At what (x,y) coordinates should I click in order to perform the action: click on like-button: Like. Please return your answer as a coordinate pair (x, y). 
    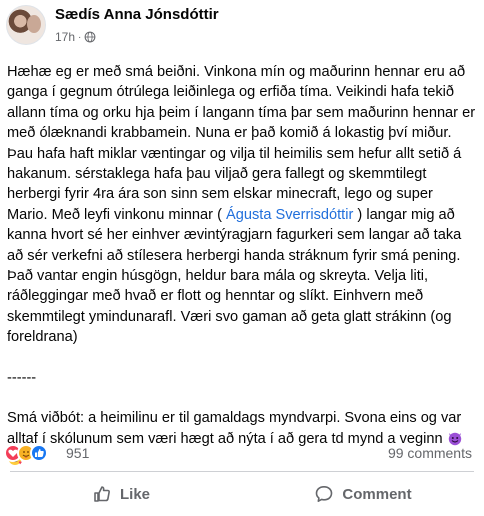
    Looking at the image, I should click on (121, 494).